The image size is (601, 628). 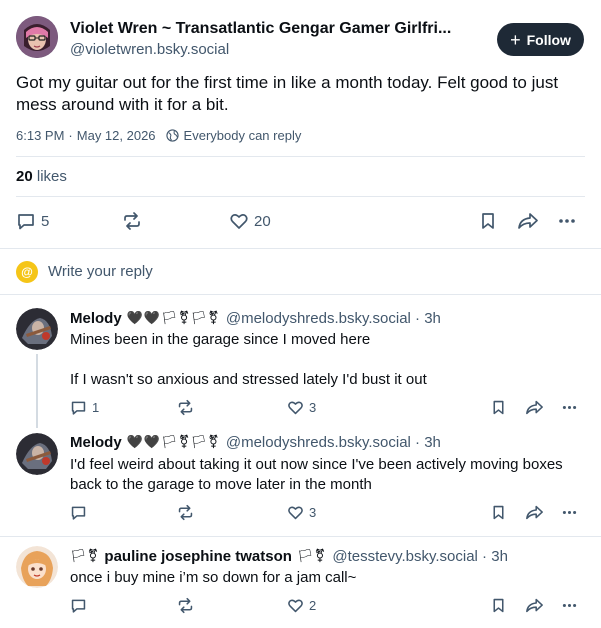 What do you see at coordinates (45, 221) in the screenshot?
I see `reply-count: 5` at bounding box center [45, 221].